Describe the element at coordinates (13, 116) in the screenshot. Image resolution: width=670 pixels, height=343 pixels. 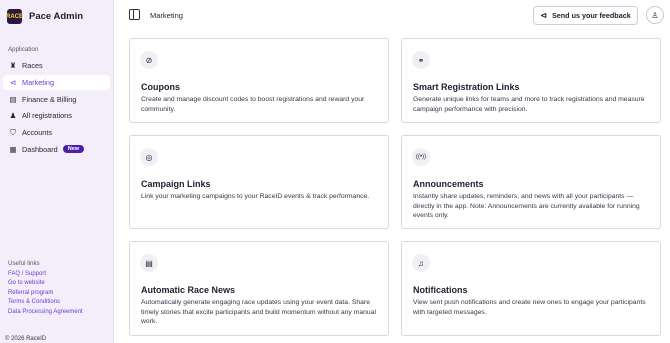
I see `users-icon: ♟` at that location.